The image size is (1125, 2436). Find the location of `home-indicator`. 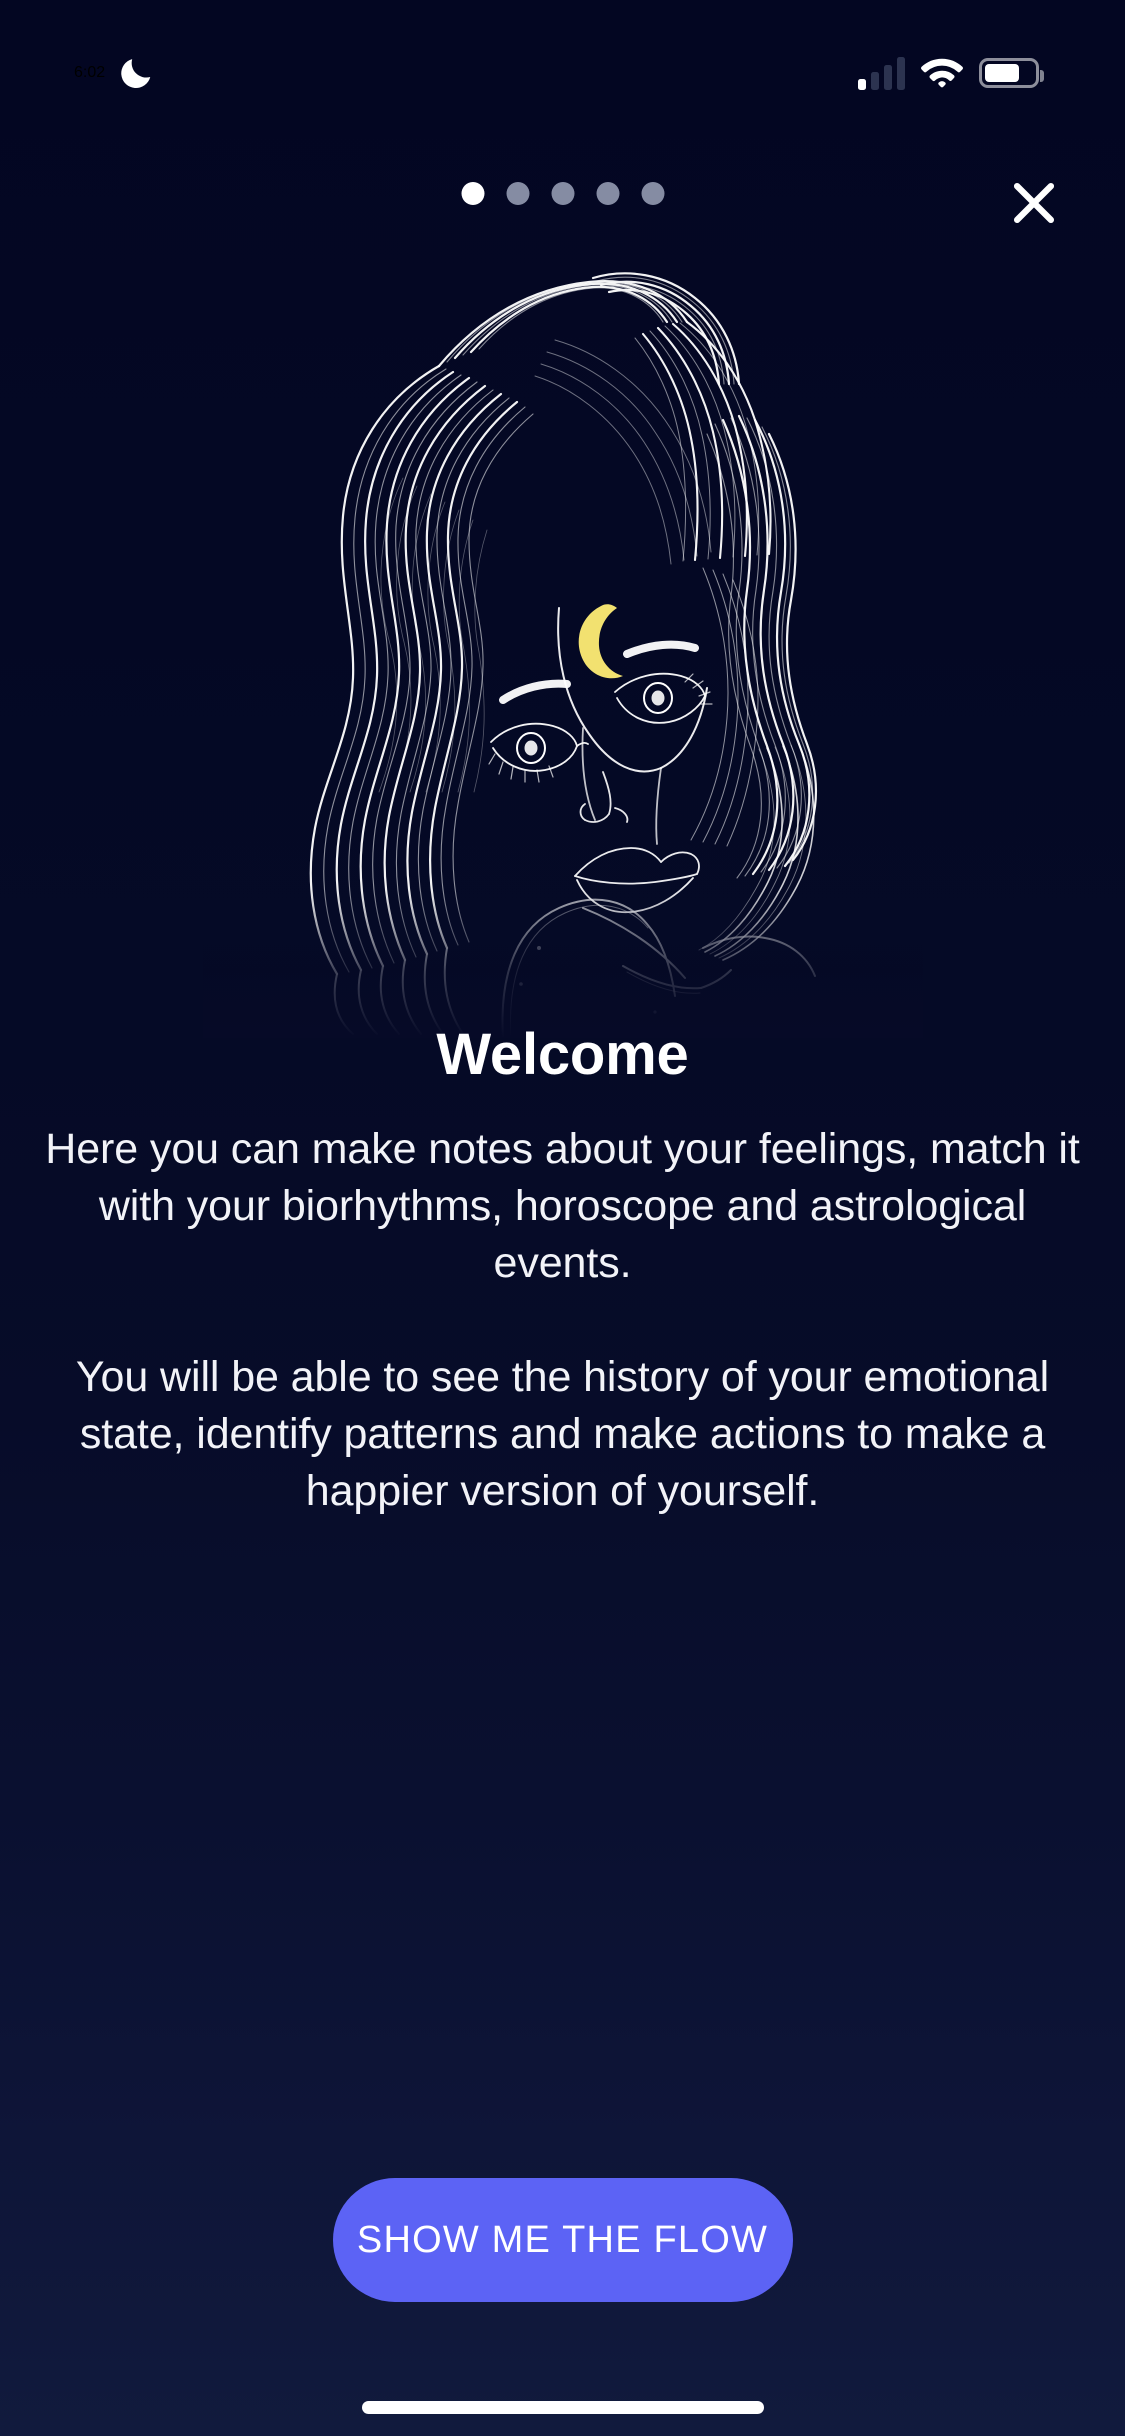

home-indicator is located at coordinates (562, 2407).